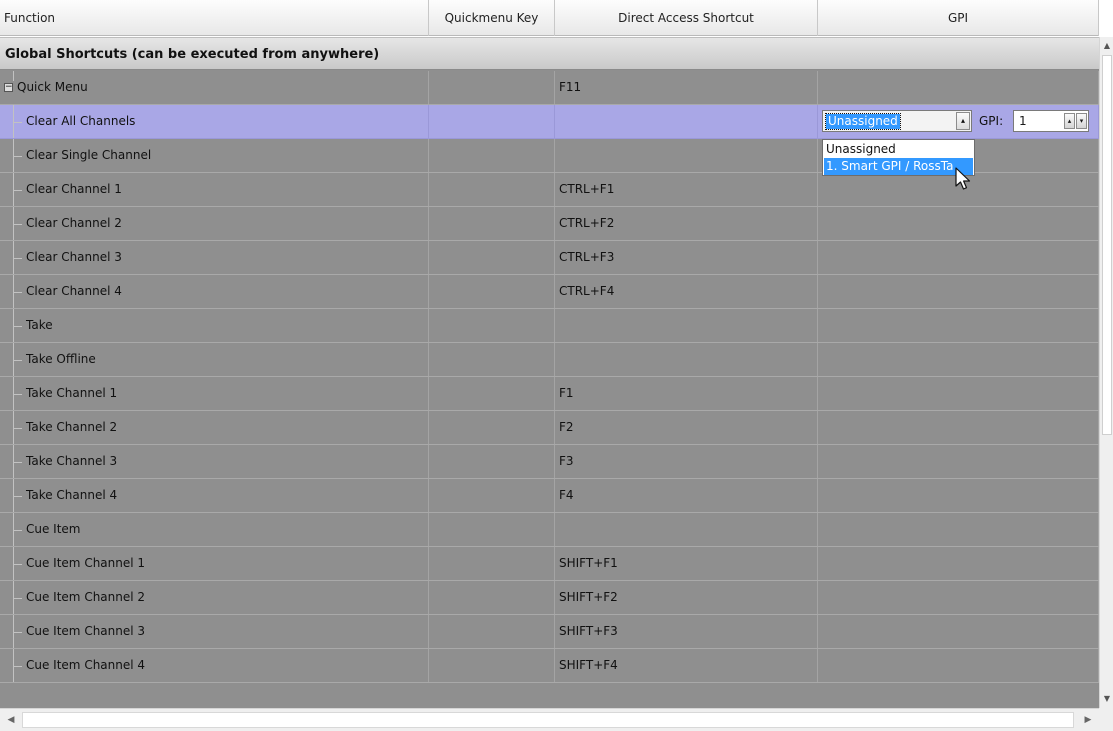 This screenshot has width=1113, height=731. Describe the element at coordinates (898, 149) in the screenshot. I see `dropdown-option-unassigned: Unassigned` at that location.